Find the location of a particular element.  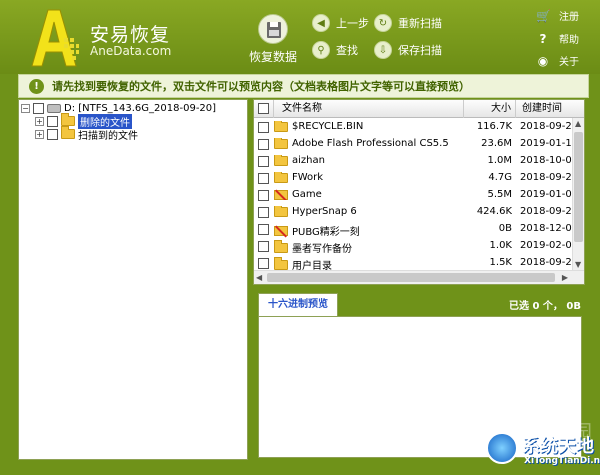

file-row: $RECYCLE.BIN 116.7K 2018-09-2 is located at coordinates (413, 127).